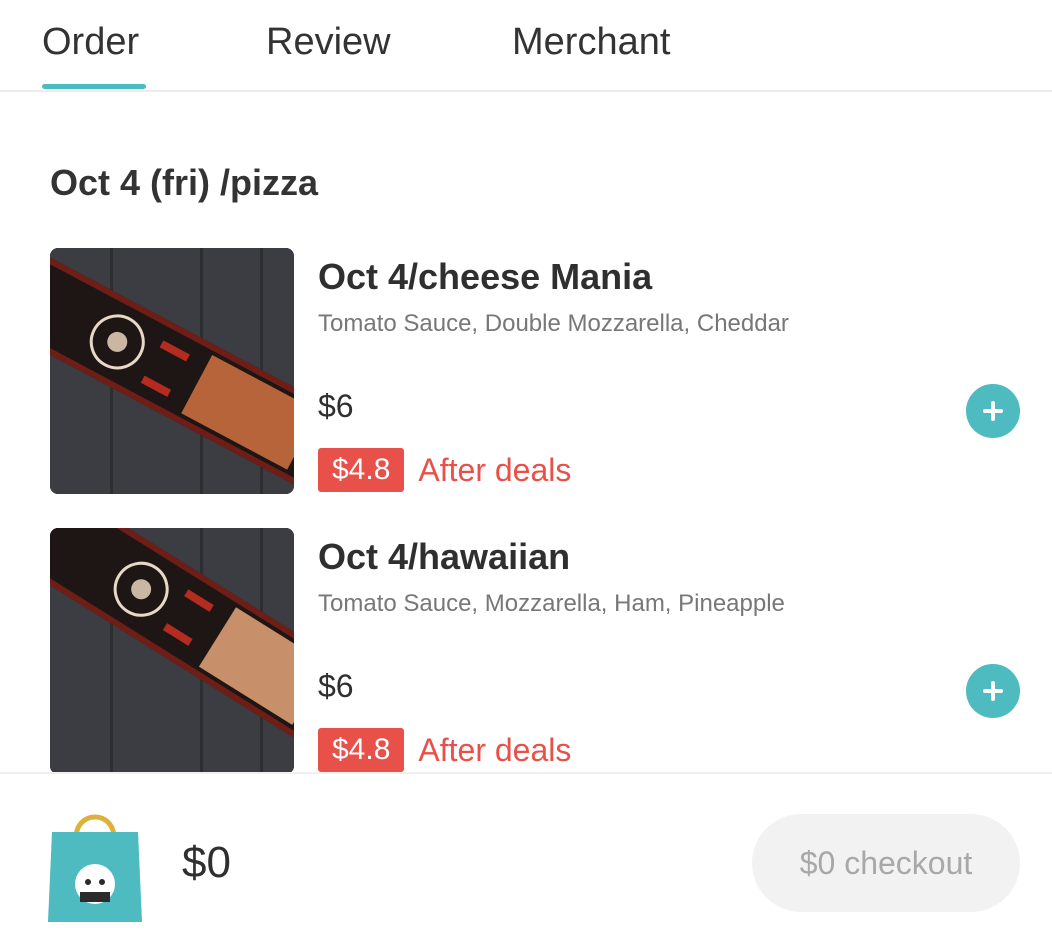 This screenshot has height=942, width=1052. I want to click on tab-bar: Order Review Merchant, so click(526, 46).